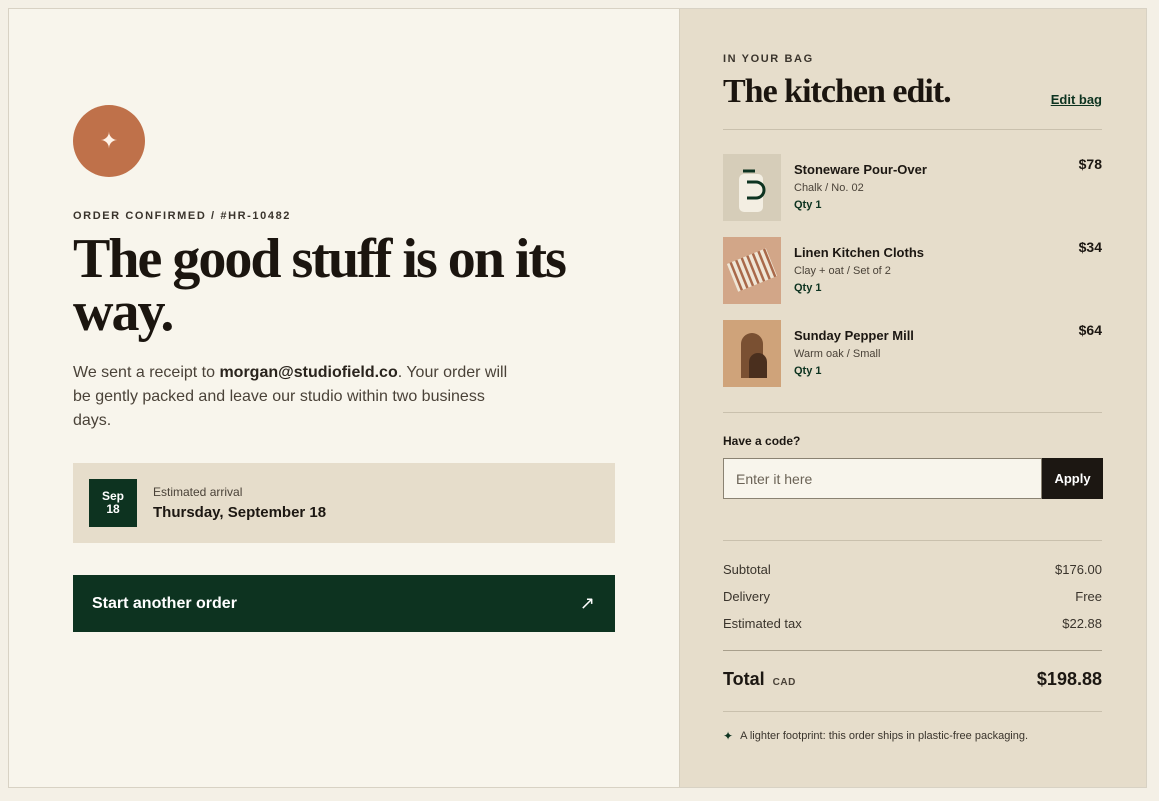  Describe the element at coordinates (587, 603) in the screenshot. I see `arrow-up-right-icon: ↗` at that location.